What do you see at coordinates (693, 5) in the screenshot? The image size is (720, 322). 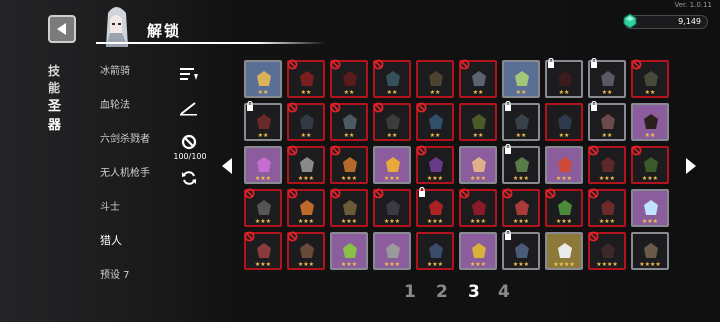 I see `version-label: Ver. 1.0.11` at bounding box center [693, 5].